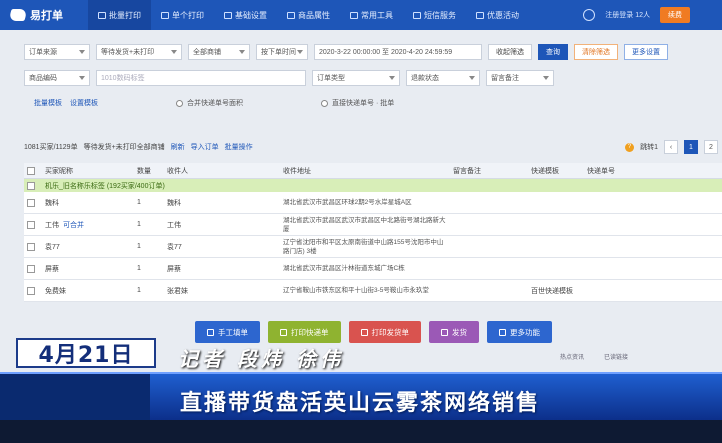 Image resolution: width=722 pixels, height=443 pixels. Describe the element at coordinates (357, 103) in the screenshot. I see `direct-radio: 直接快递单号 · 批单` at that location.